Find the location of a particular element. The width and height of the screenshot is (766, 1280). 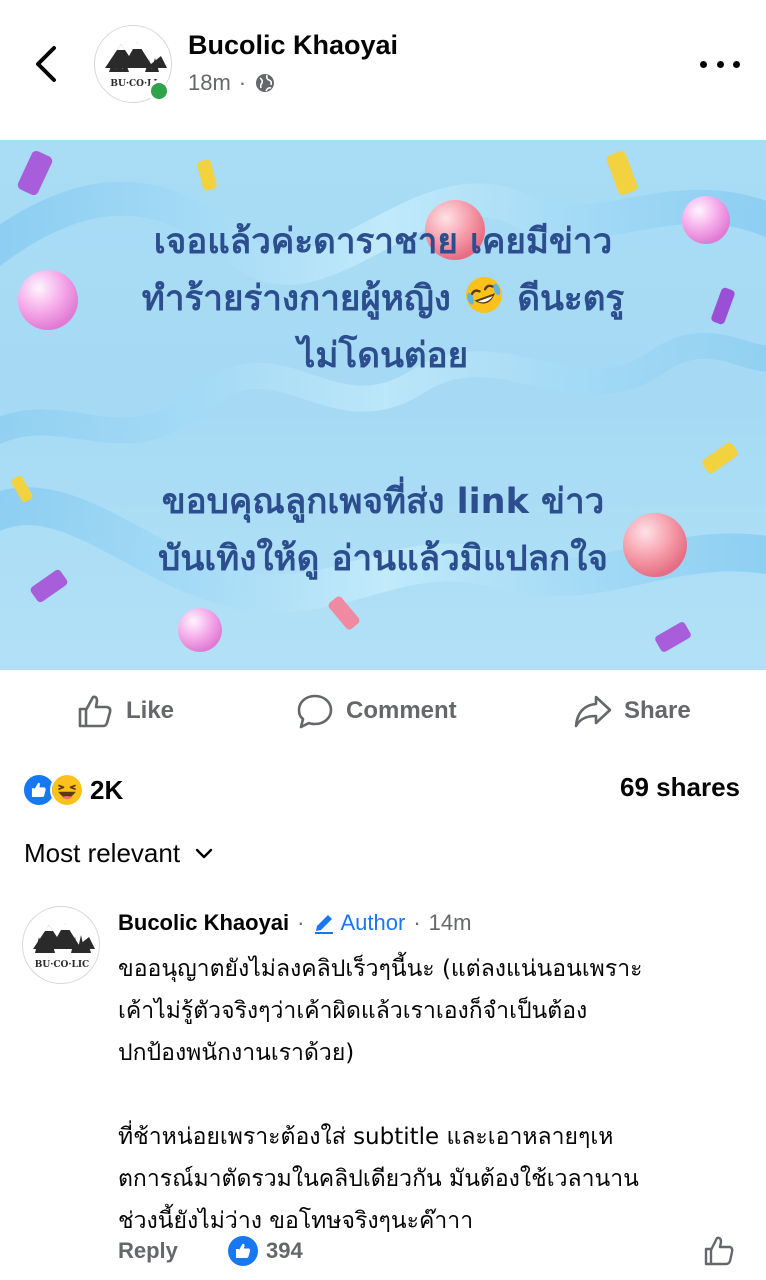

comment-like-count: 394 is located at coordinates (265, 1251).